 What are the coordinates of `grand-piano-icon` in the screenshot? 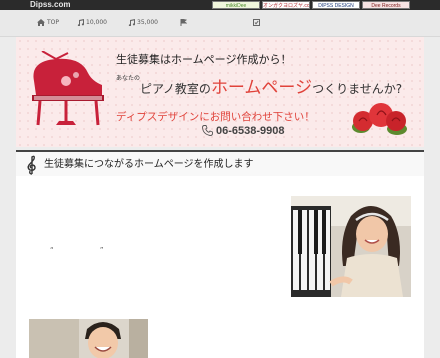 It's located at (68, 88).